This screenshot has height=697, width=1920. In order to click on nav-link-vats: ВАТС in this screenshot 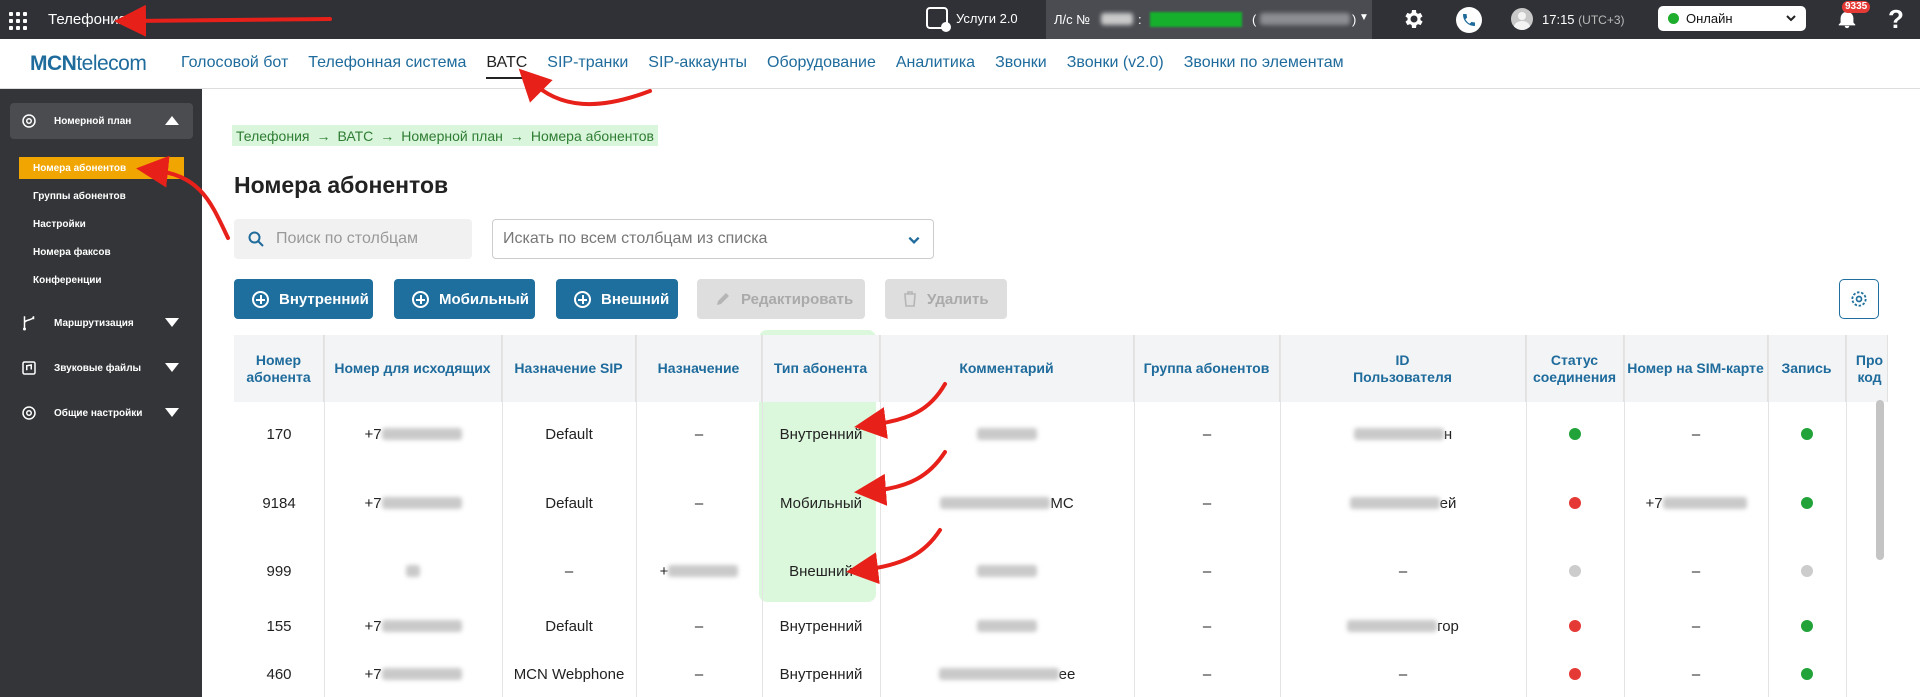, I will do `click(507, 66)`.